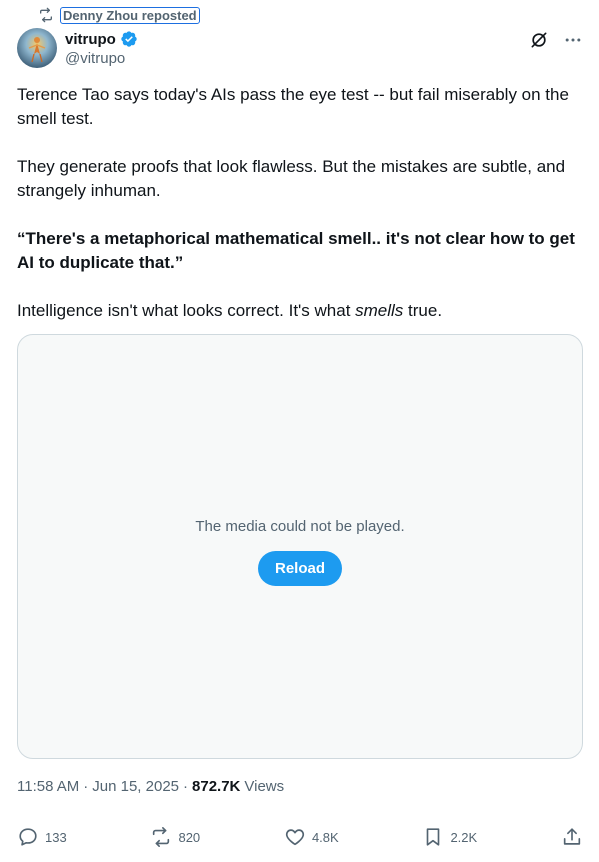 This screenshot has width=599, height=862. What do you see at coordinates (189, 837) in the screenshot?
I see `repost-count: 820` at bounding box center [189, 837].